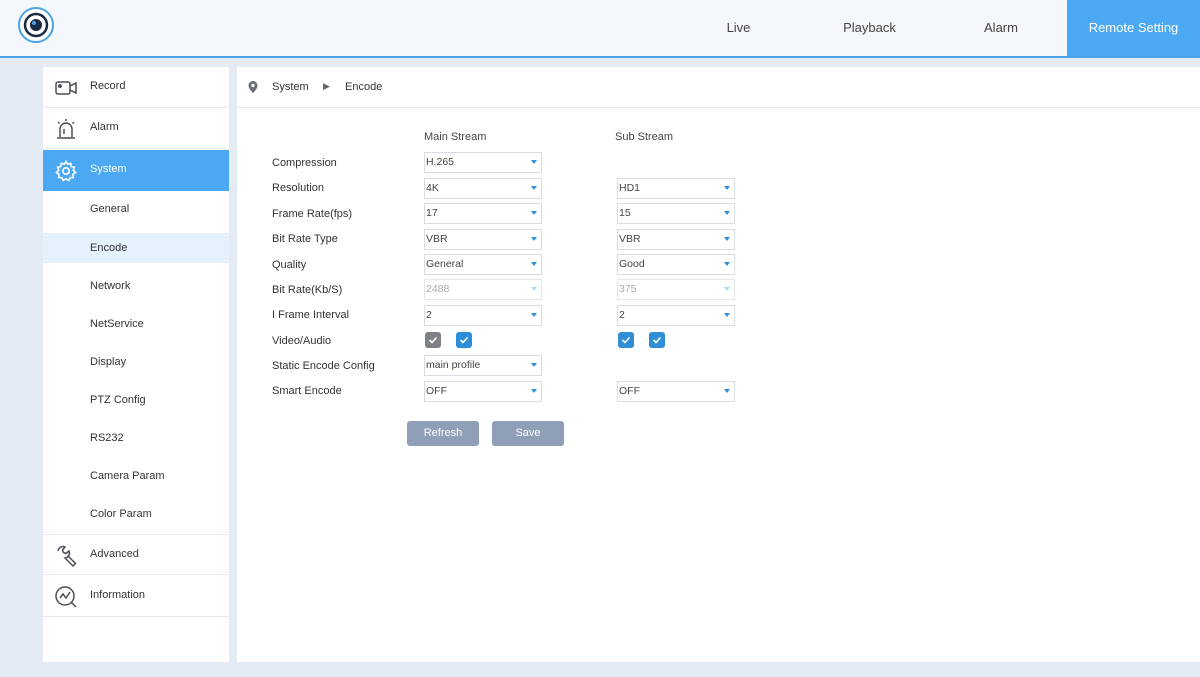  I want to click on frame-rate-sub-select: 15, so click(676, 213).